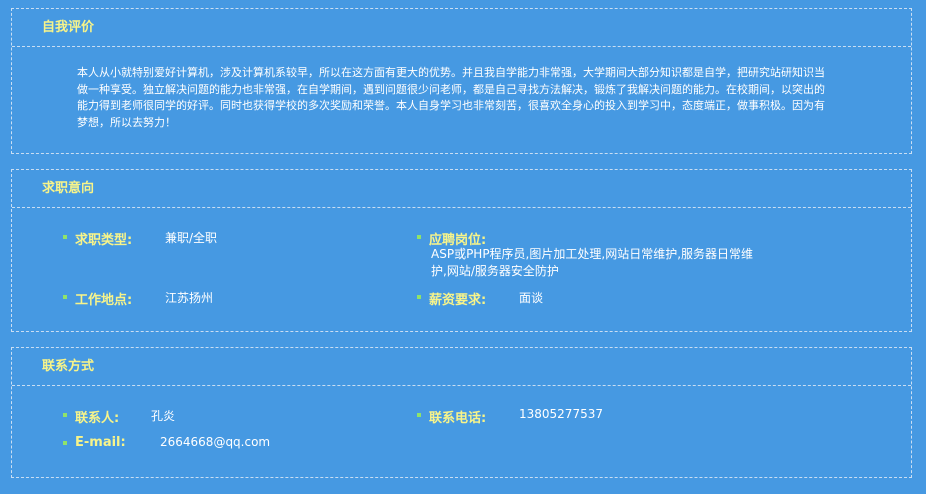 The width and height of the screenshot is (926, 494). I want to click on salary-value: 面谈, so click(531, 298).